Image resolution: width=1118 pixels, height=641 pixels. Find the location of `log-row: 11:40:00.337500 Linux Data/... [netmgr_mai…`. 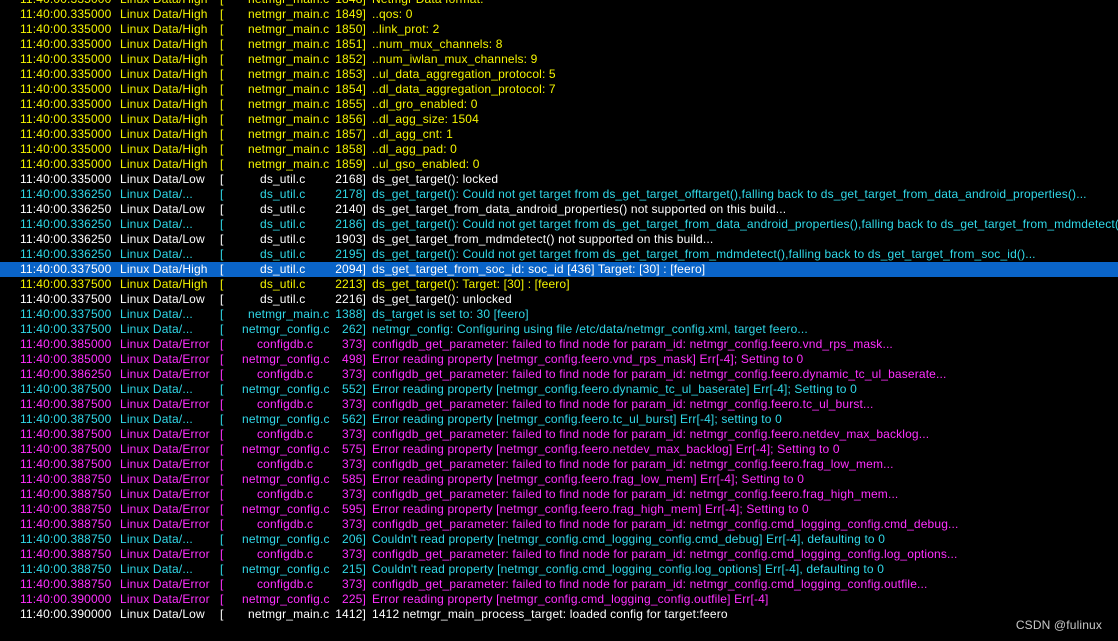

log-row: 11:40:00.337500 Linux Data/... [netmgr_mai… is located at coordinates (559, 314).